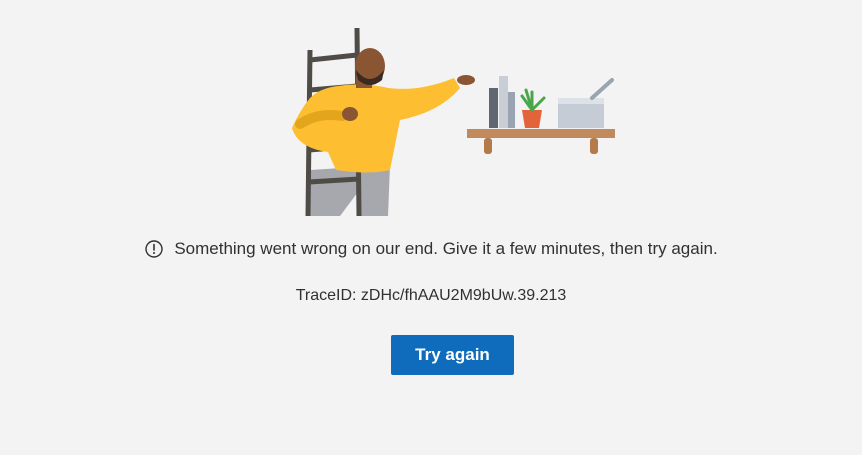 Image resolution: width=862 pixels, height=455 pixels. What do you see at coordinates (452, 355) in the screenshot?
I see `try-again-button: Try again` at bounding box center [452, 355].